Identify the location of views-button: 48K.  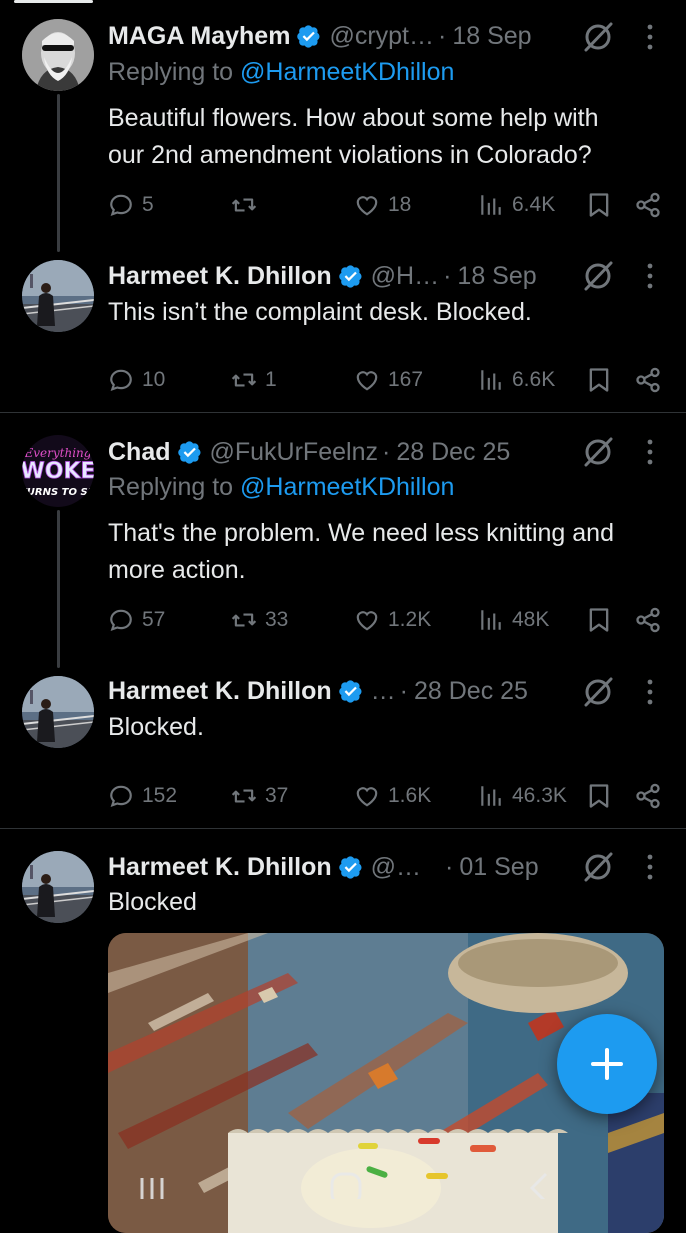
(513, 620).